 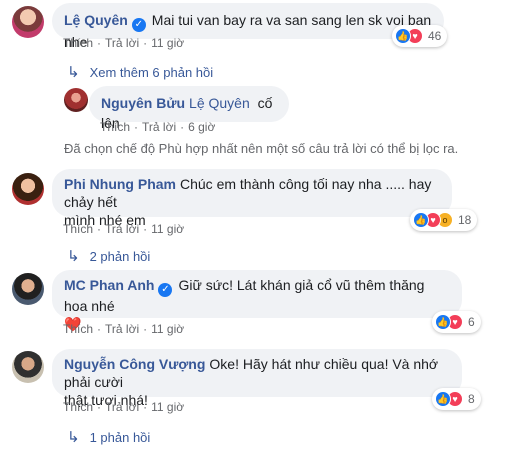 What do you see at coordinates (96, 20) in the screenshot?
I see `comment-author: Lệ Quyên` at bounding box center [96, 20].